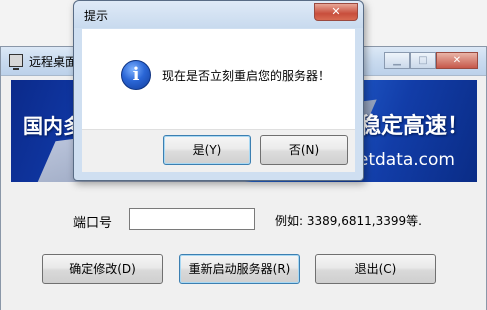 The width and height of the screenshot is (487, 310). Describe the element at coordinates (136, 75) in the screenshot. I see `info-icon: i` at that location.